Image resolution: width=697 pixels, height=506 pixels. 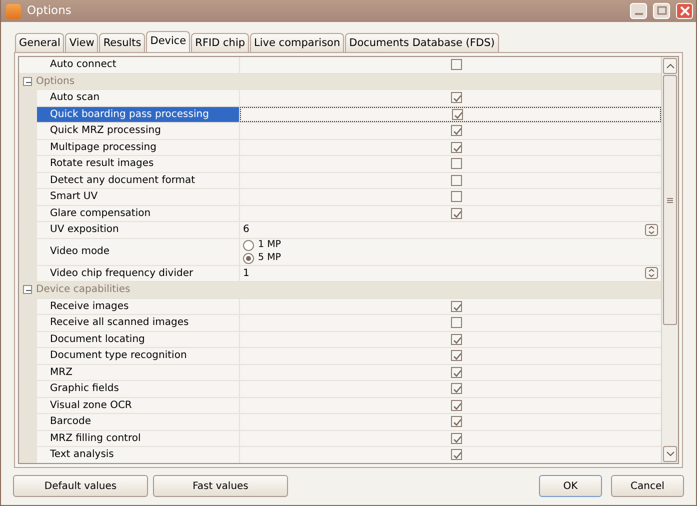 I want to click on property-label: Rotate result images, so click(x=138, y=164).